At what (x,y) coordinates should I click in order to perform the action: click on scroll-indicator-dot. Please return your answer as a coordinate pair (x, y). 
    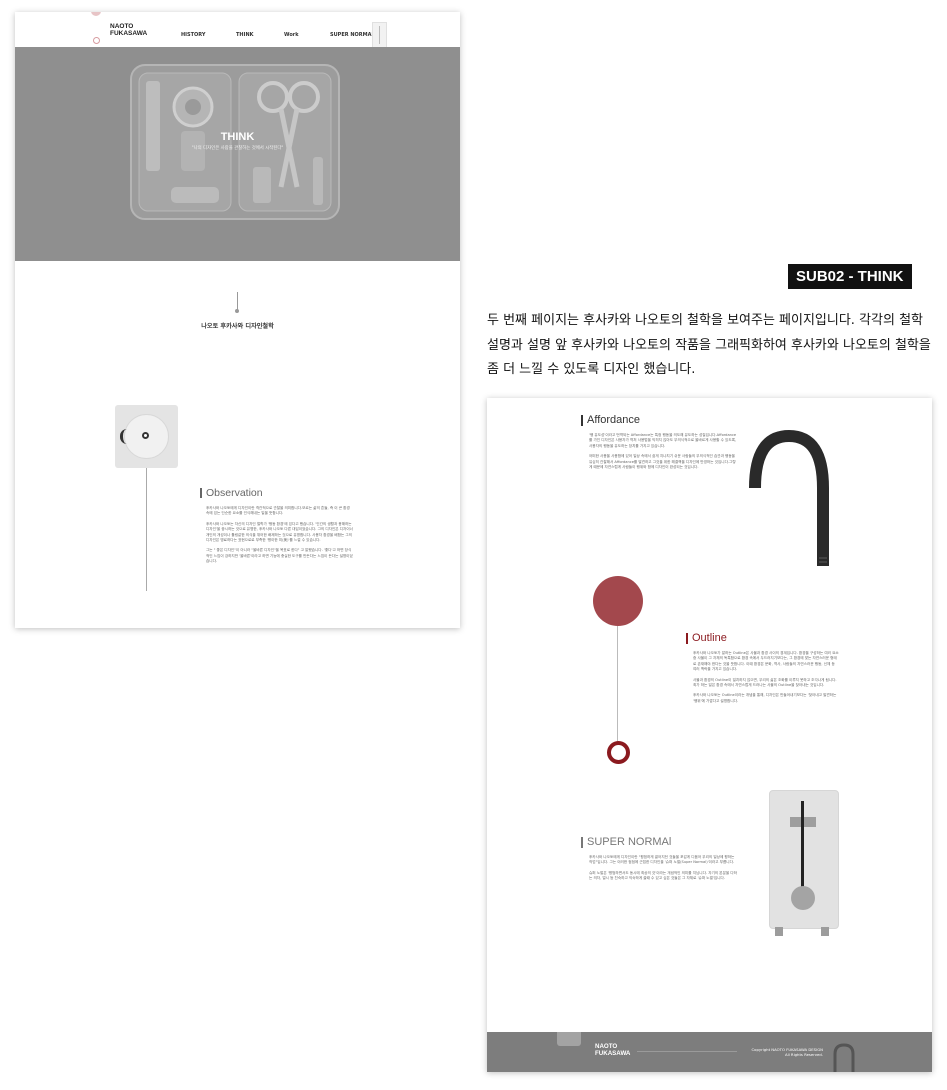
    Looking at the image, I should click on (237, 311).